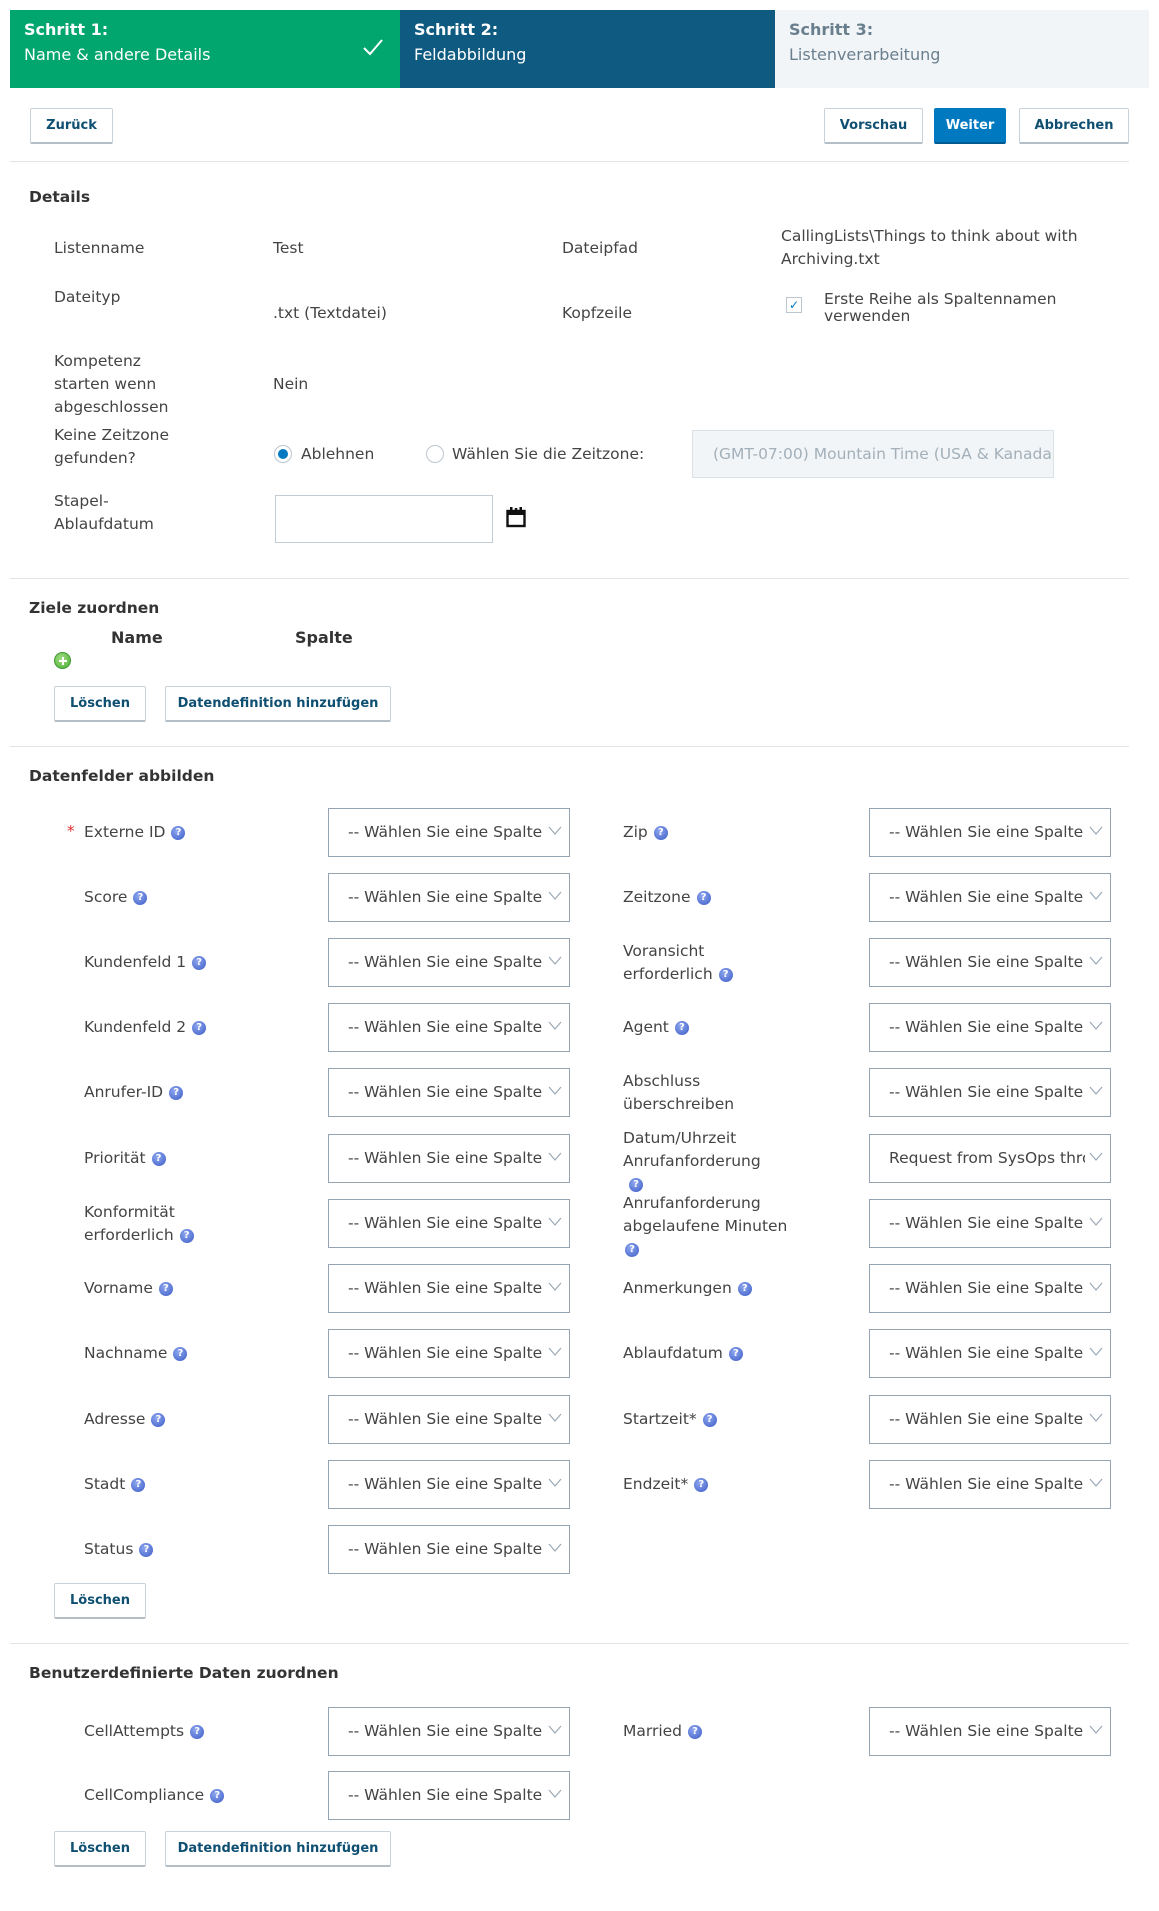  I want to click on column-select: Request from SysOps through, so click(990, 1158).